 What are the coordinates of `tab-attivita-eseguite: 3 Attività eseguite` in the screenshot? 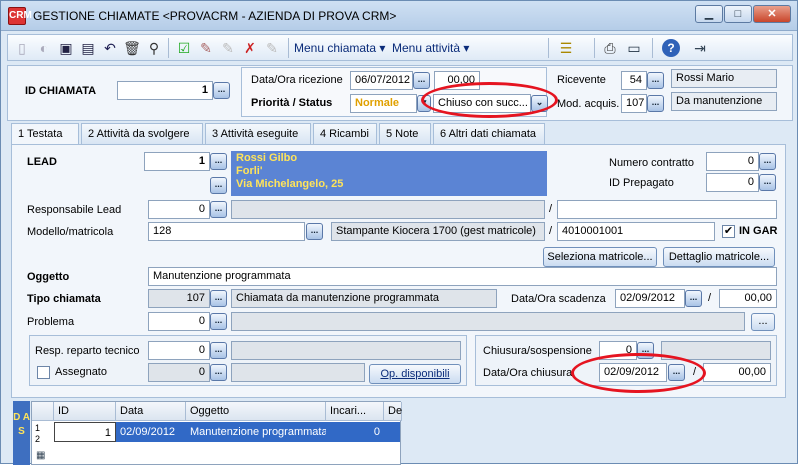 It's located at (258, 133).